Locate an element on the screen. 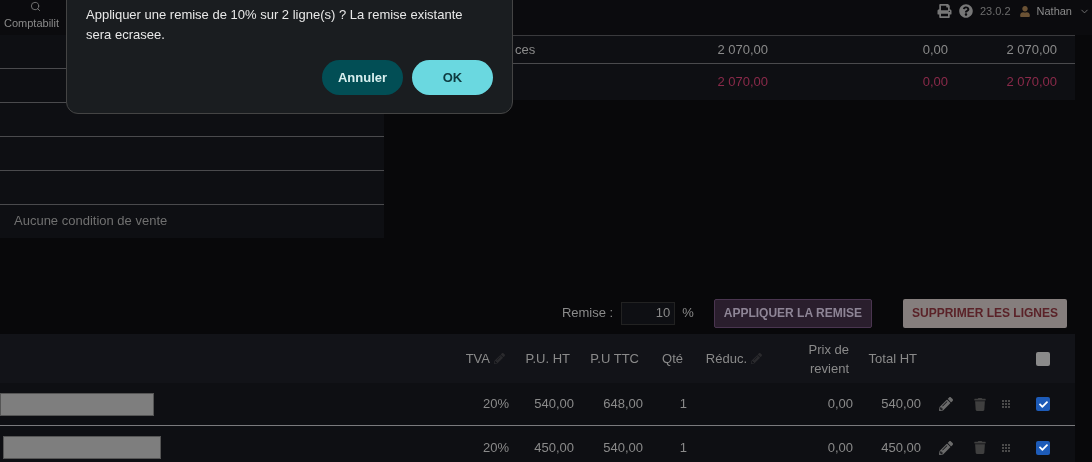 This screenshot has width=1092, height=462. column-header: Qté is located at coordinates (672, 359).